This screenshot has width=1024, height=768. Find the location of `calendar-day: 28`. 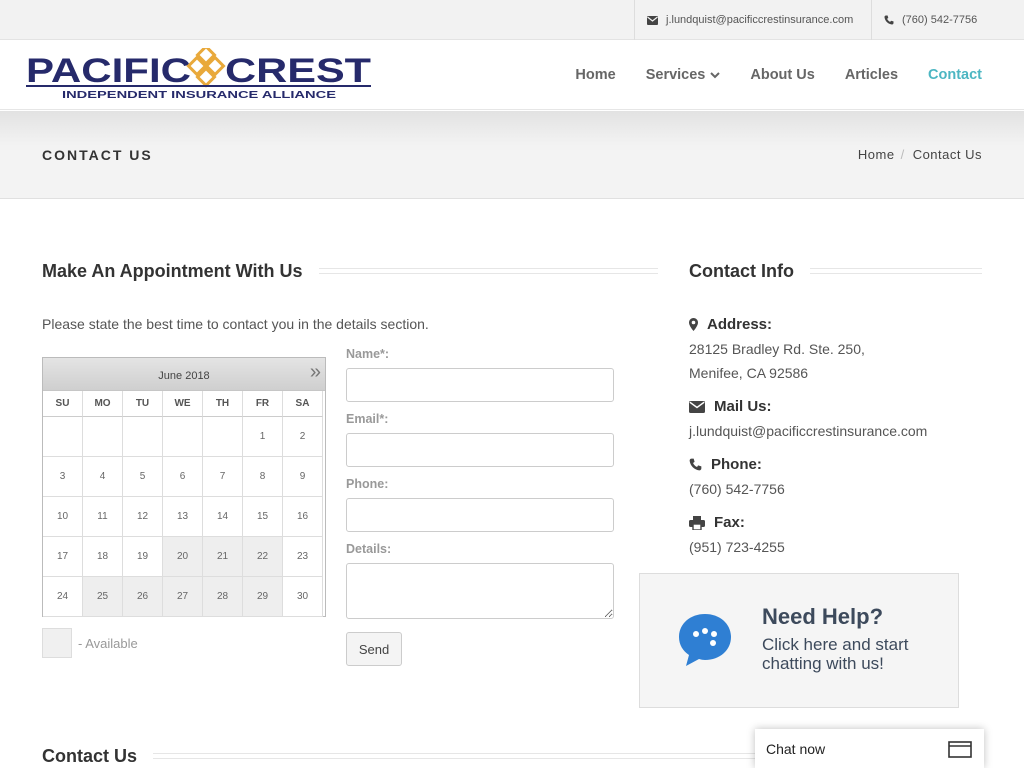

calendar-day: 28 is located at coordinates (223, 597).